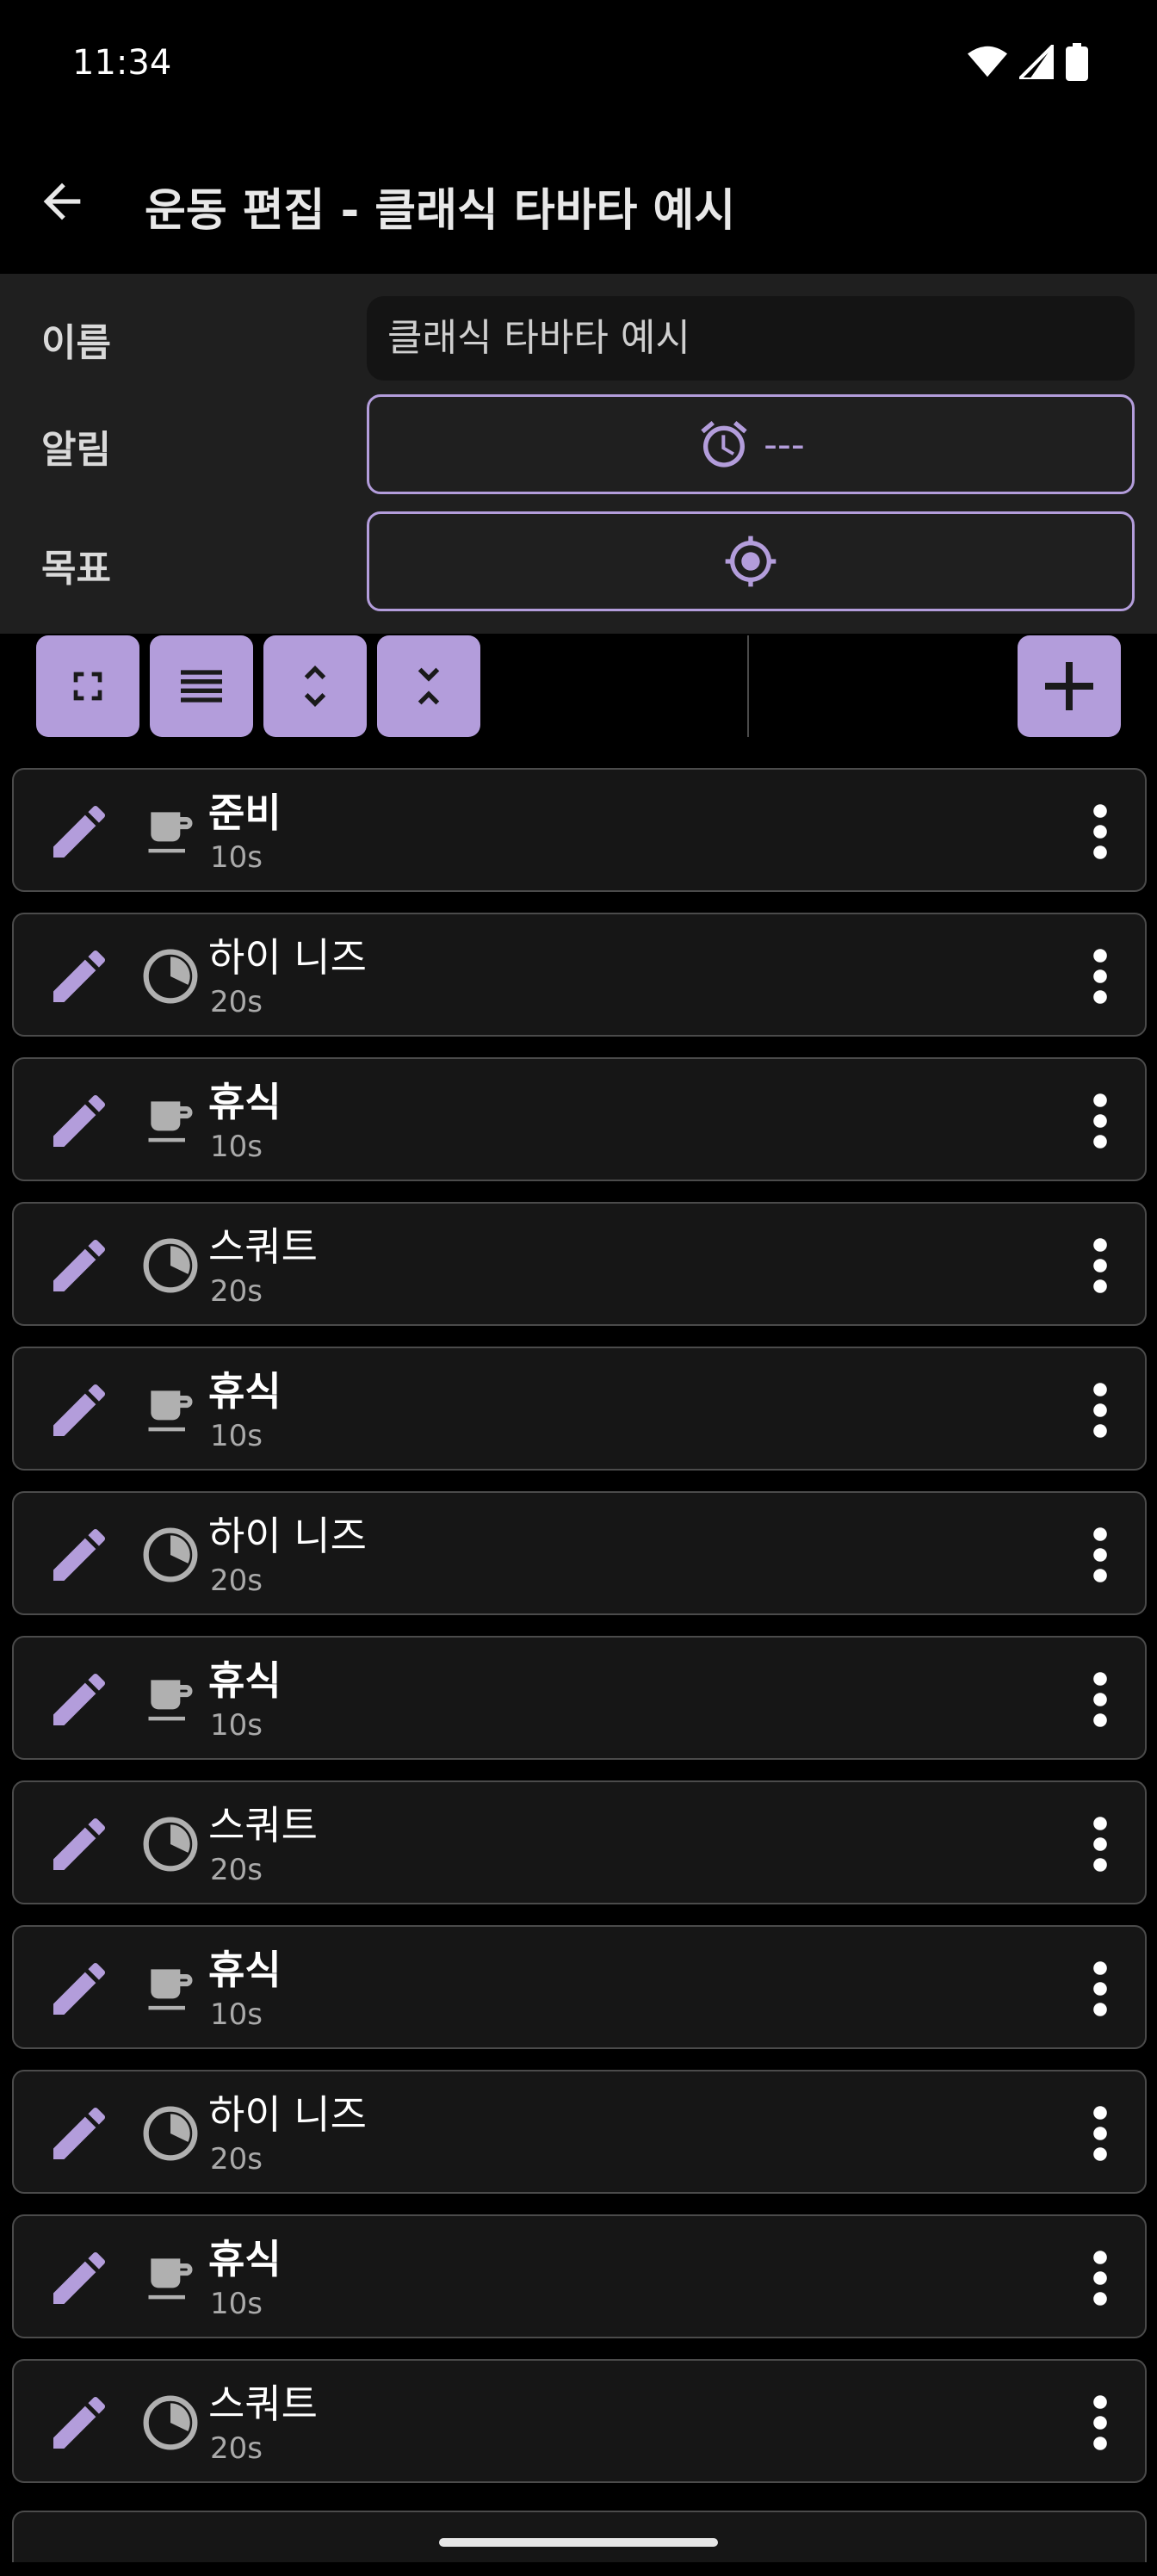 The height and width of the screenshot is (2576, 1157). What do you see at coordinates (245, 813) in the screenshot?
I see `exercise-name: 준비` at bounding box center [245, 813].